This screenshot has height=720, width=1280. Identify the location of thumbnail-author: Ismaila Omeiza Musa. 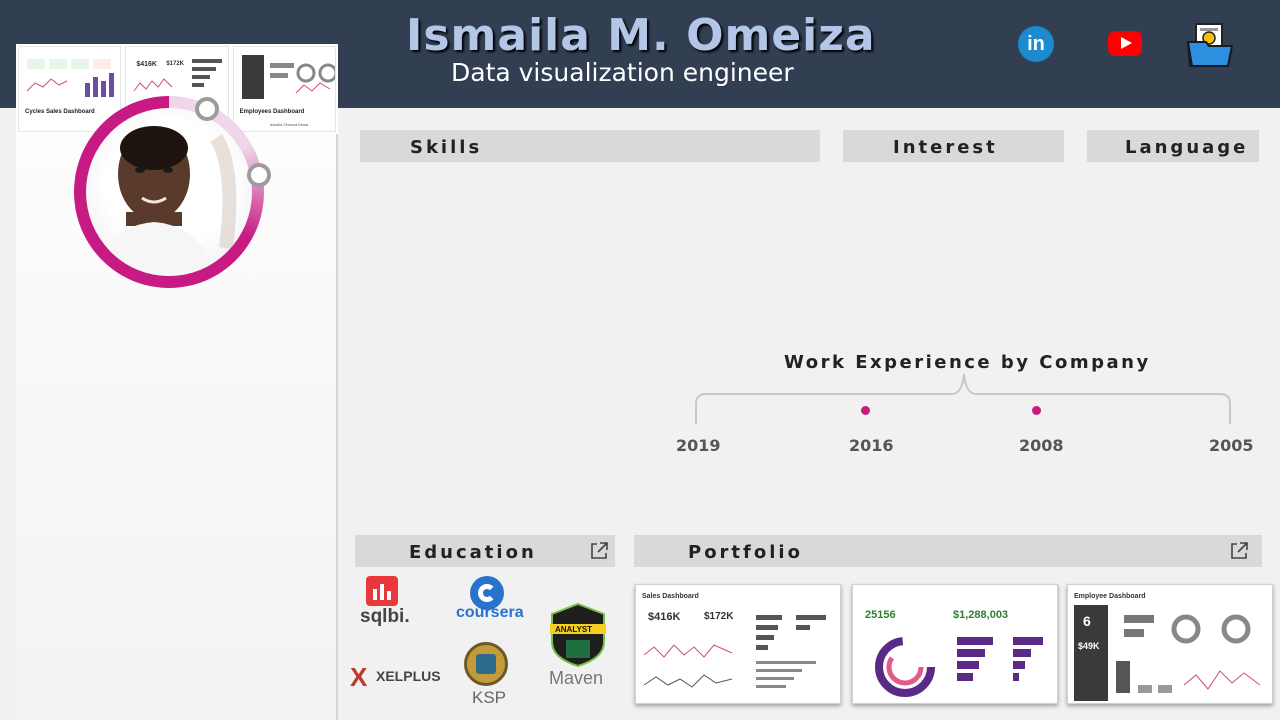
(289, 124).